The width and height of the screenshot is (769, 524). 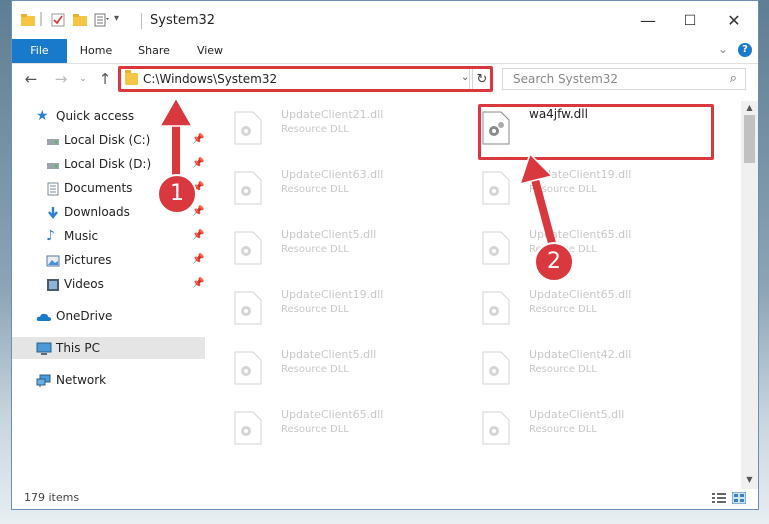 What do you see at coordinates (332, 114) in the screenshot?
I see `file-name: UpdateClient21.dll` at bounding box center [332, 114].